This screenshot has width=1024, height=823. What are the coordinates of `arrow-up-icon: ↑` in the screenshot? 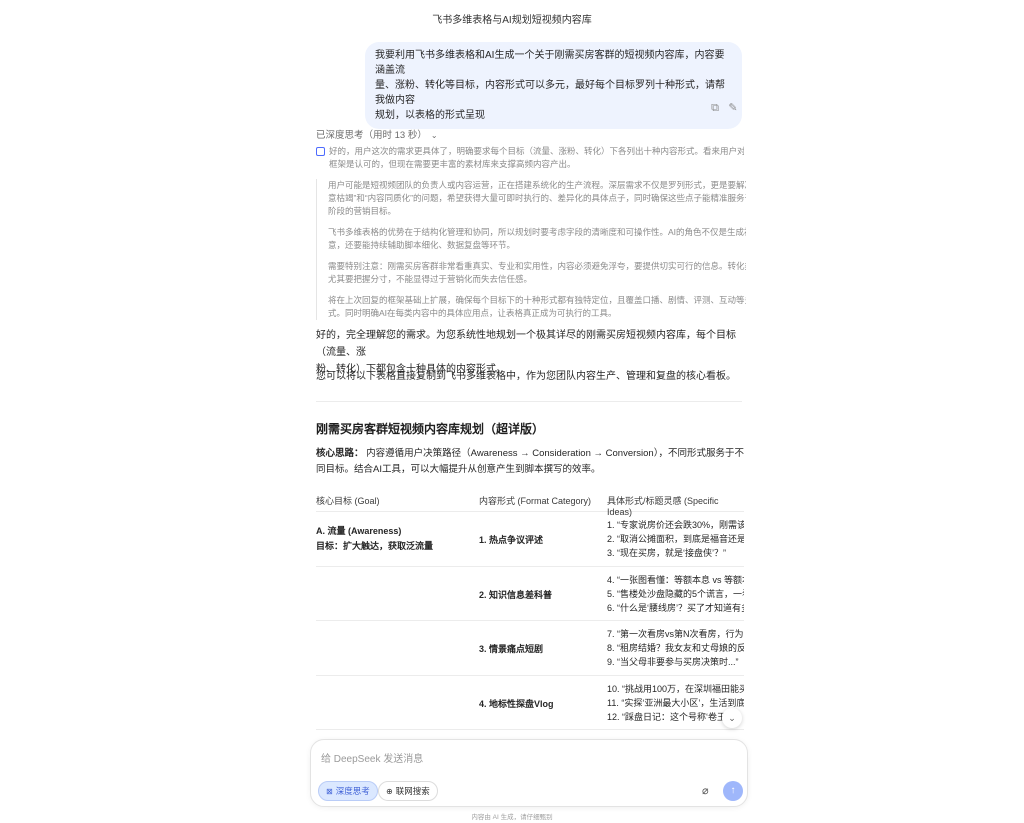 It's located at (733, 790).